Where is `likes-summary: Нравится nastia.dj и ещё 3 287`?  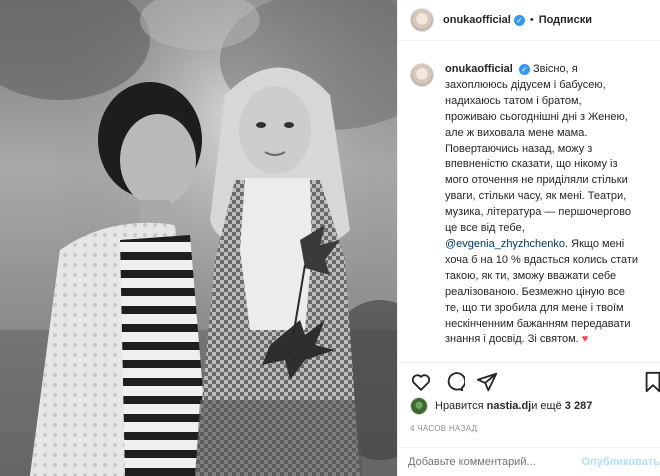 likes-summary: Нравится nastia.dj и ещё 3 287 is located at coordinates (501, 406).